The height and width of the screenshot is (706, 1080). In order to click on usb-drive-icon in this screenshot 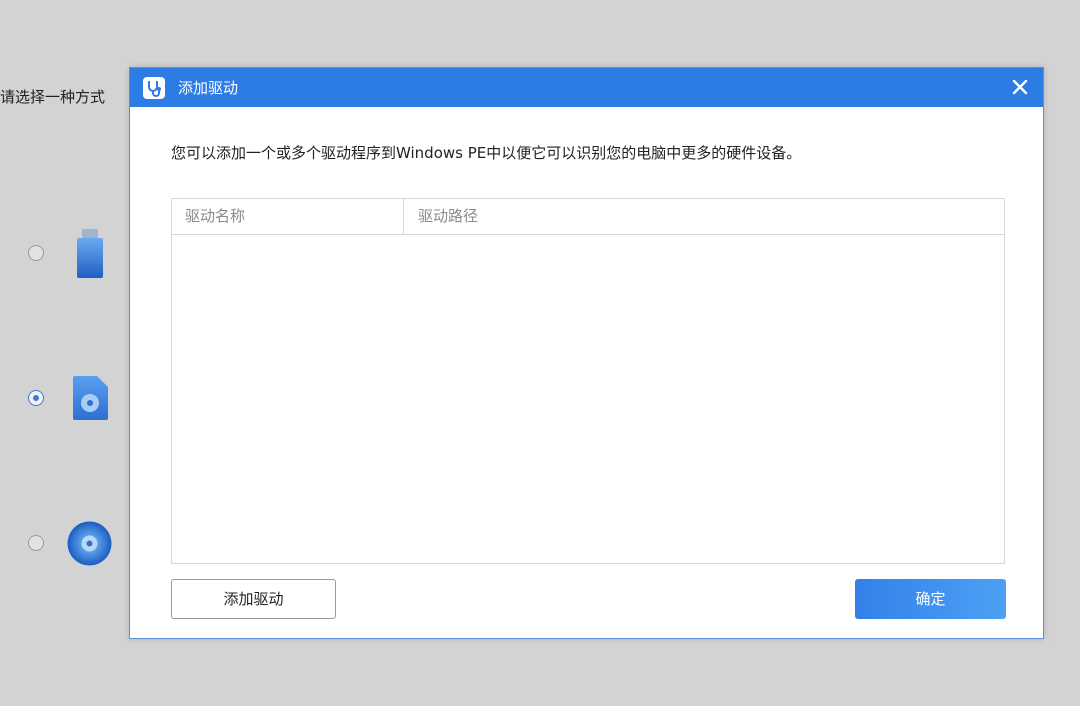, I will do `click(90, 253)`.